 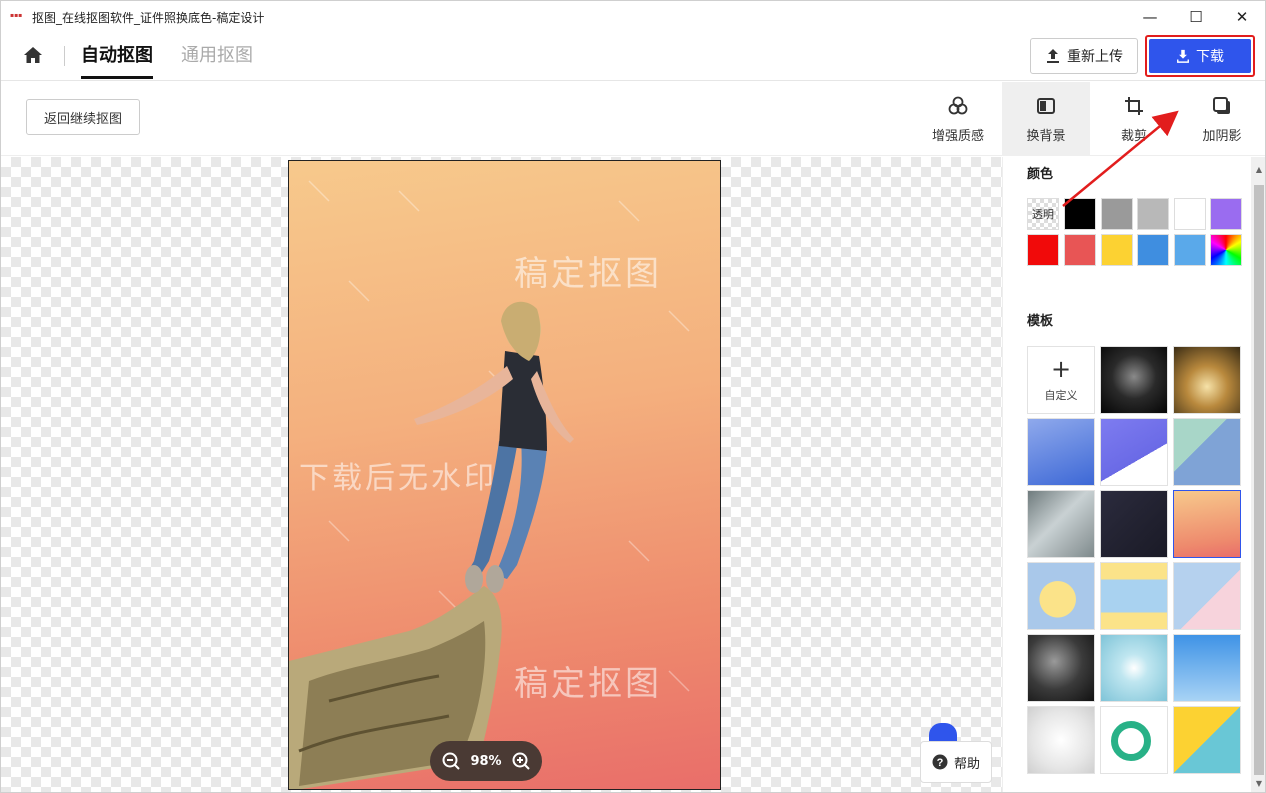 I want to click on tool-enhance: 增强质感, so click(x=958, y=119).